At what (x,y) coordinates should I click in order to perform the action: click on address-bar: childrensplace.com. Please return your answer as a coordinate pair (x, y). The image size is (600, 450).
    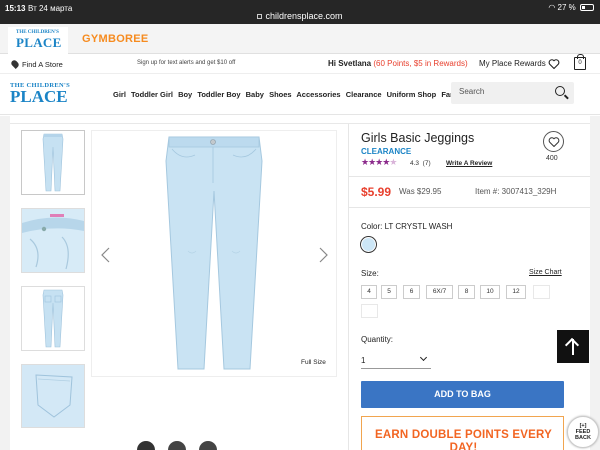
    Looking at the image, I should click on (300, 16).